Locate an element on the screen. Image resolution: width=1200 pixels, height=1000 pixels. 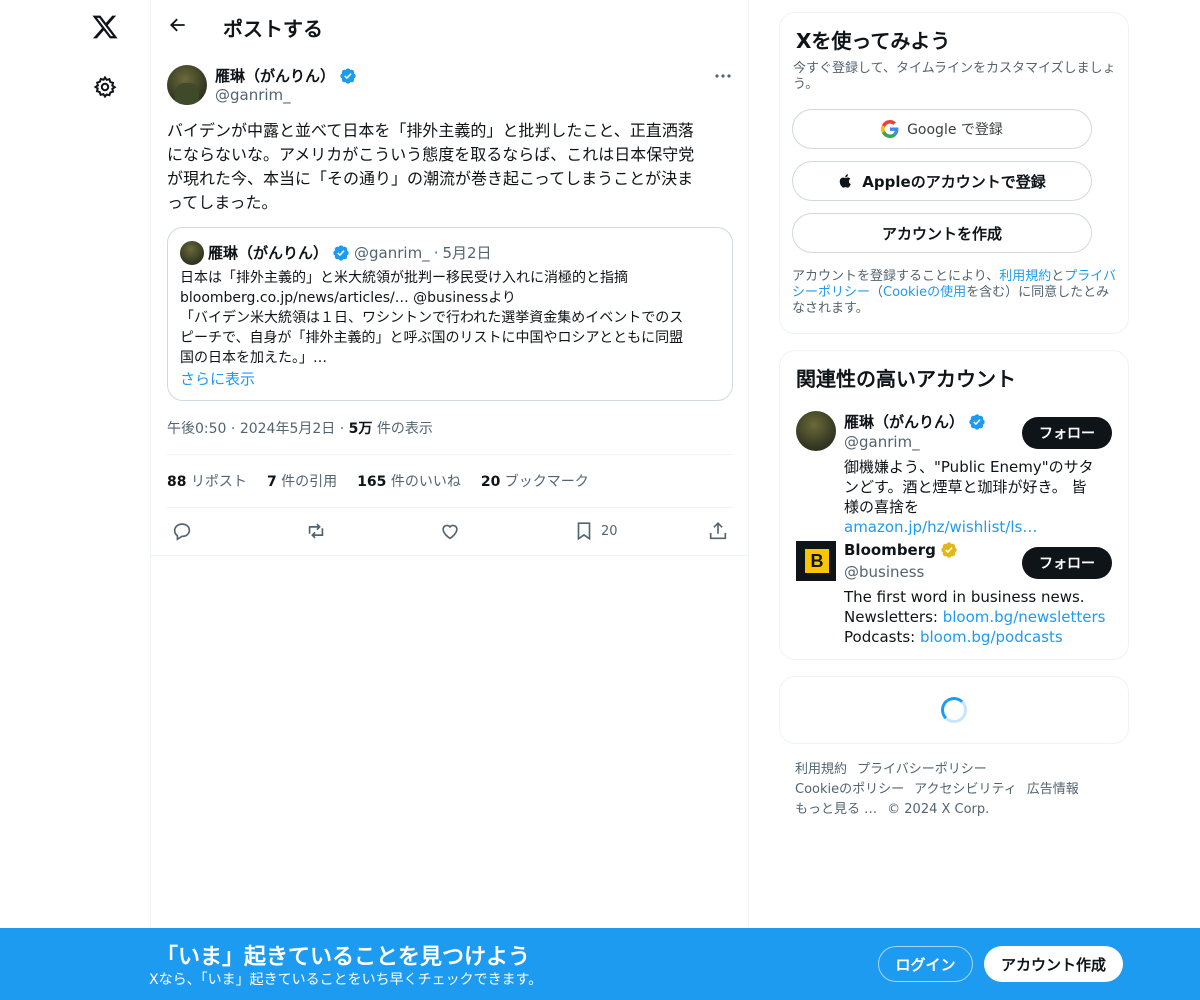
loading-spinner-icon is located at coordinates (954, 710).